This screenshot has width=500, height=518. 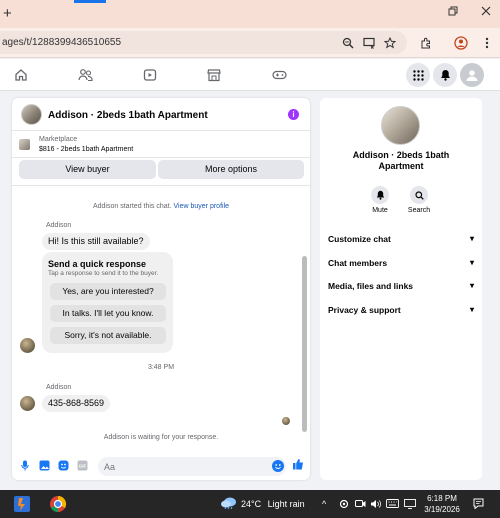 What do you see at coordinates (419, 195) in the screenshot?
I see `search-icon` at bounding box center [419, 195].